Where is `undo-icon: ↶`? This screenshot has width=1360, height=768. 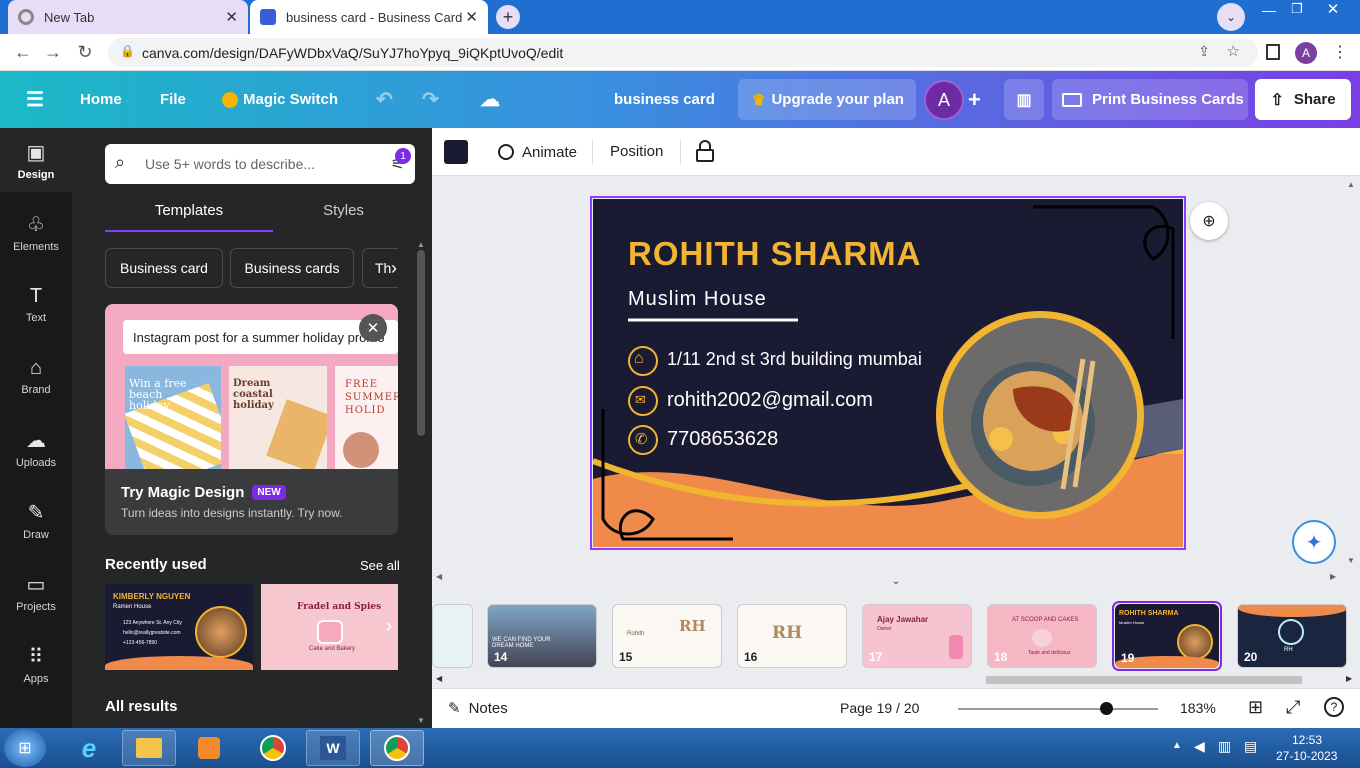 undo-icon: ↶ is located at coordinates (384, 99).